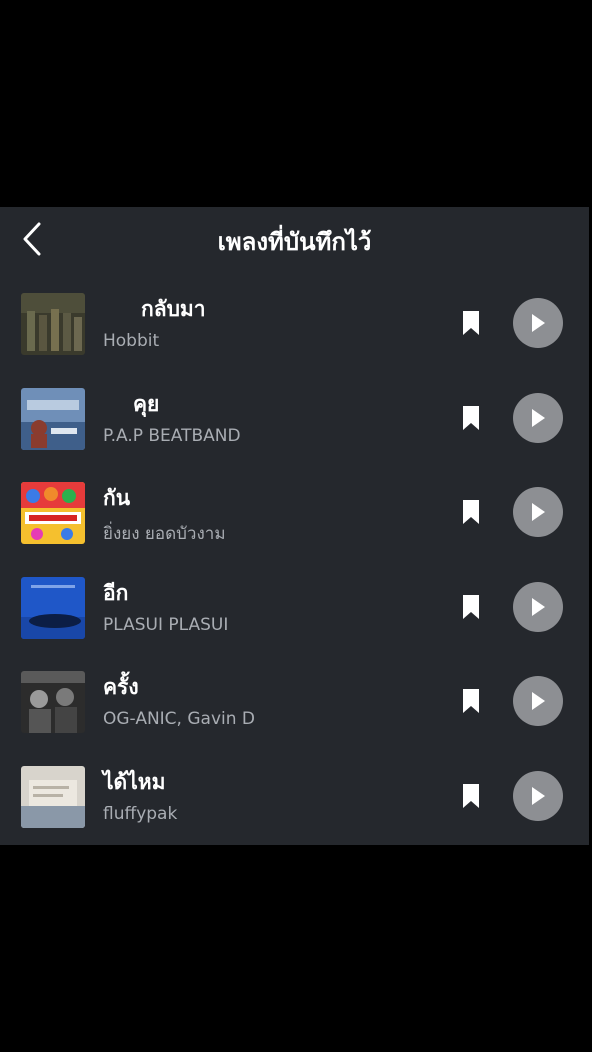 This screenshot has width=592, height=1052. I want to click on song-row: กัน ยิ่งยง ยอดบัวงาม, so click(294, 515).